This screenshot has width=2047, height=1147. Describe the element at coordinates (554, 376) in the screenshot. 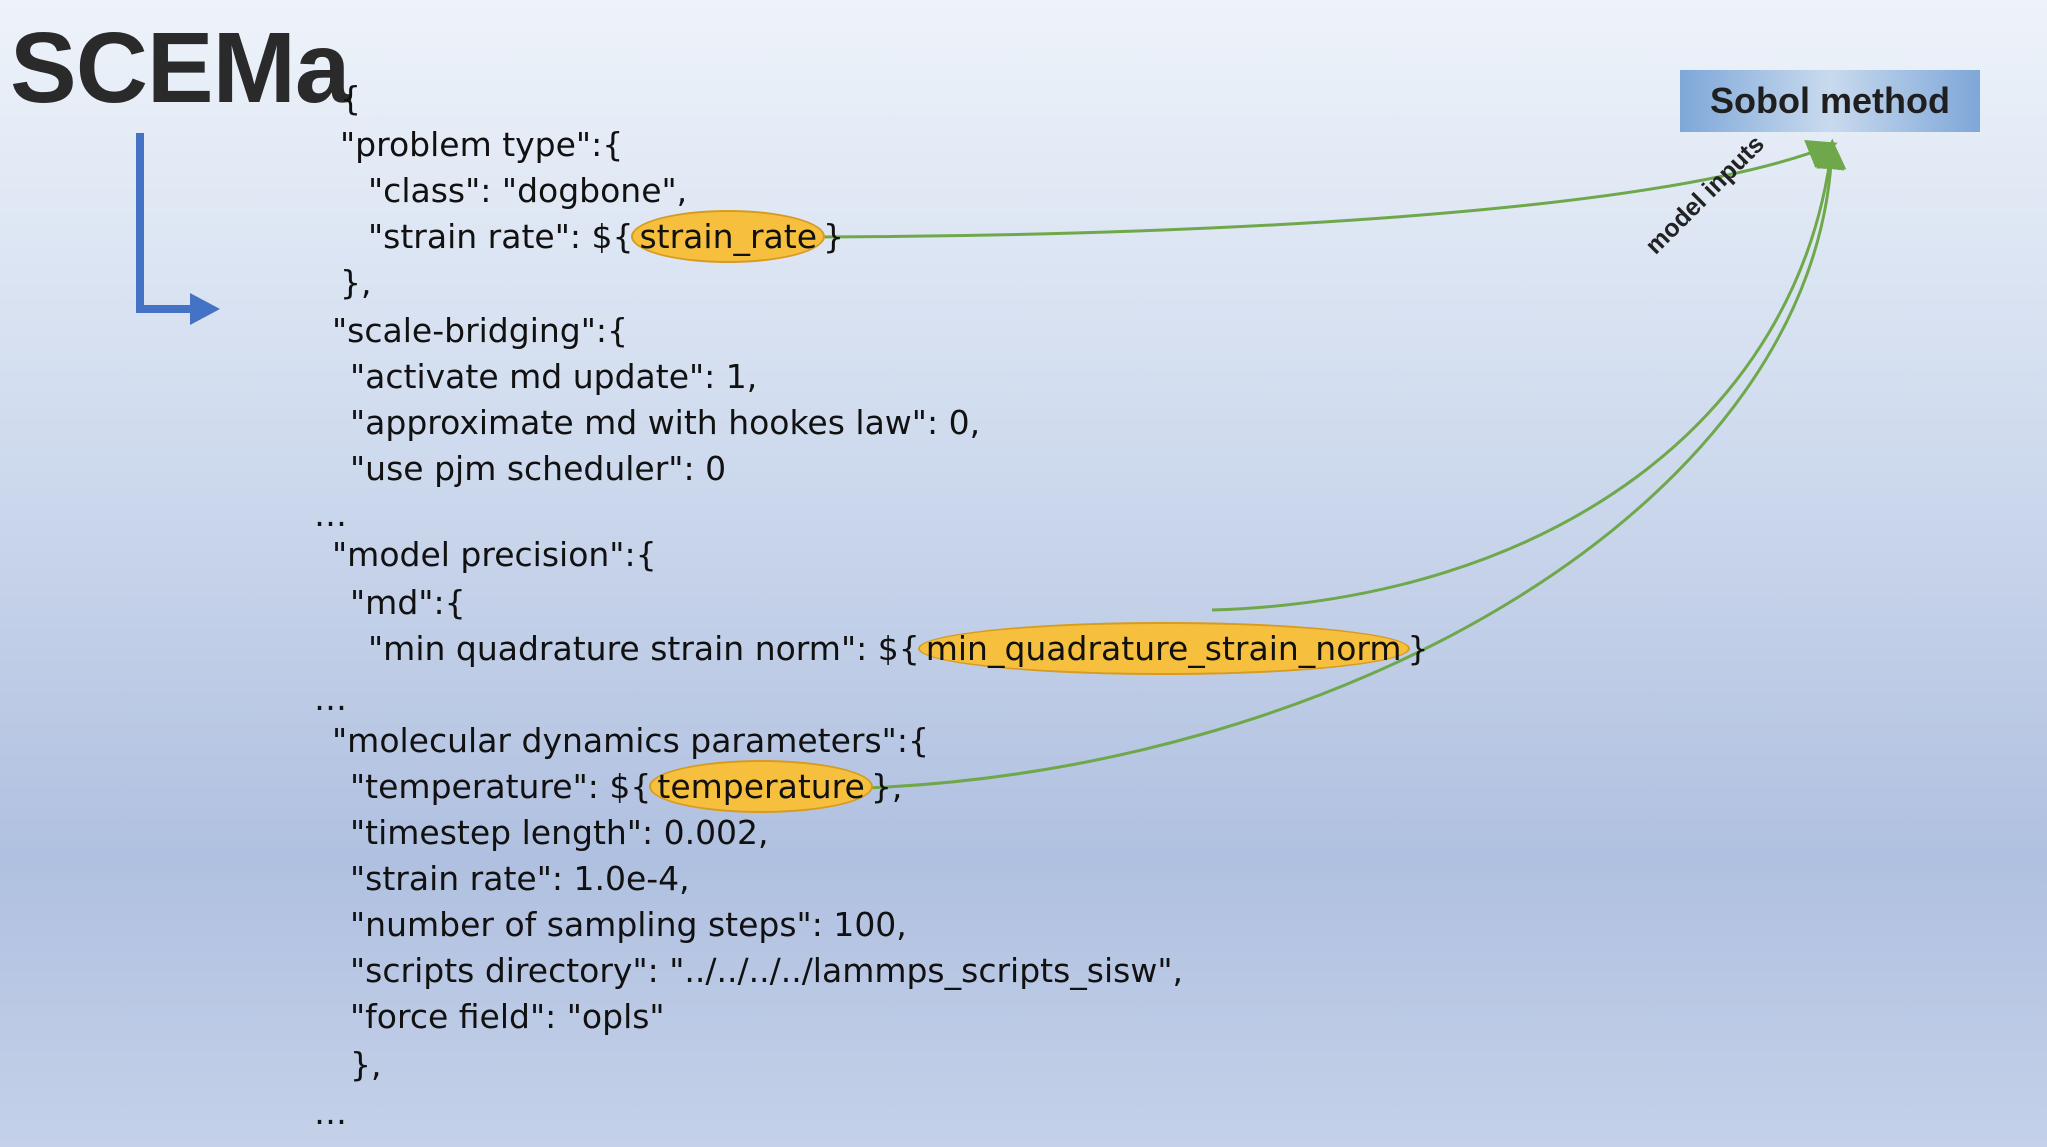

I see `code-line: "activate md update": 1,` at that location.